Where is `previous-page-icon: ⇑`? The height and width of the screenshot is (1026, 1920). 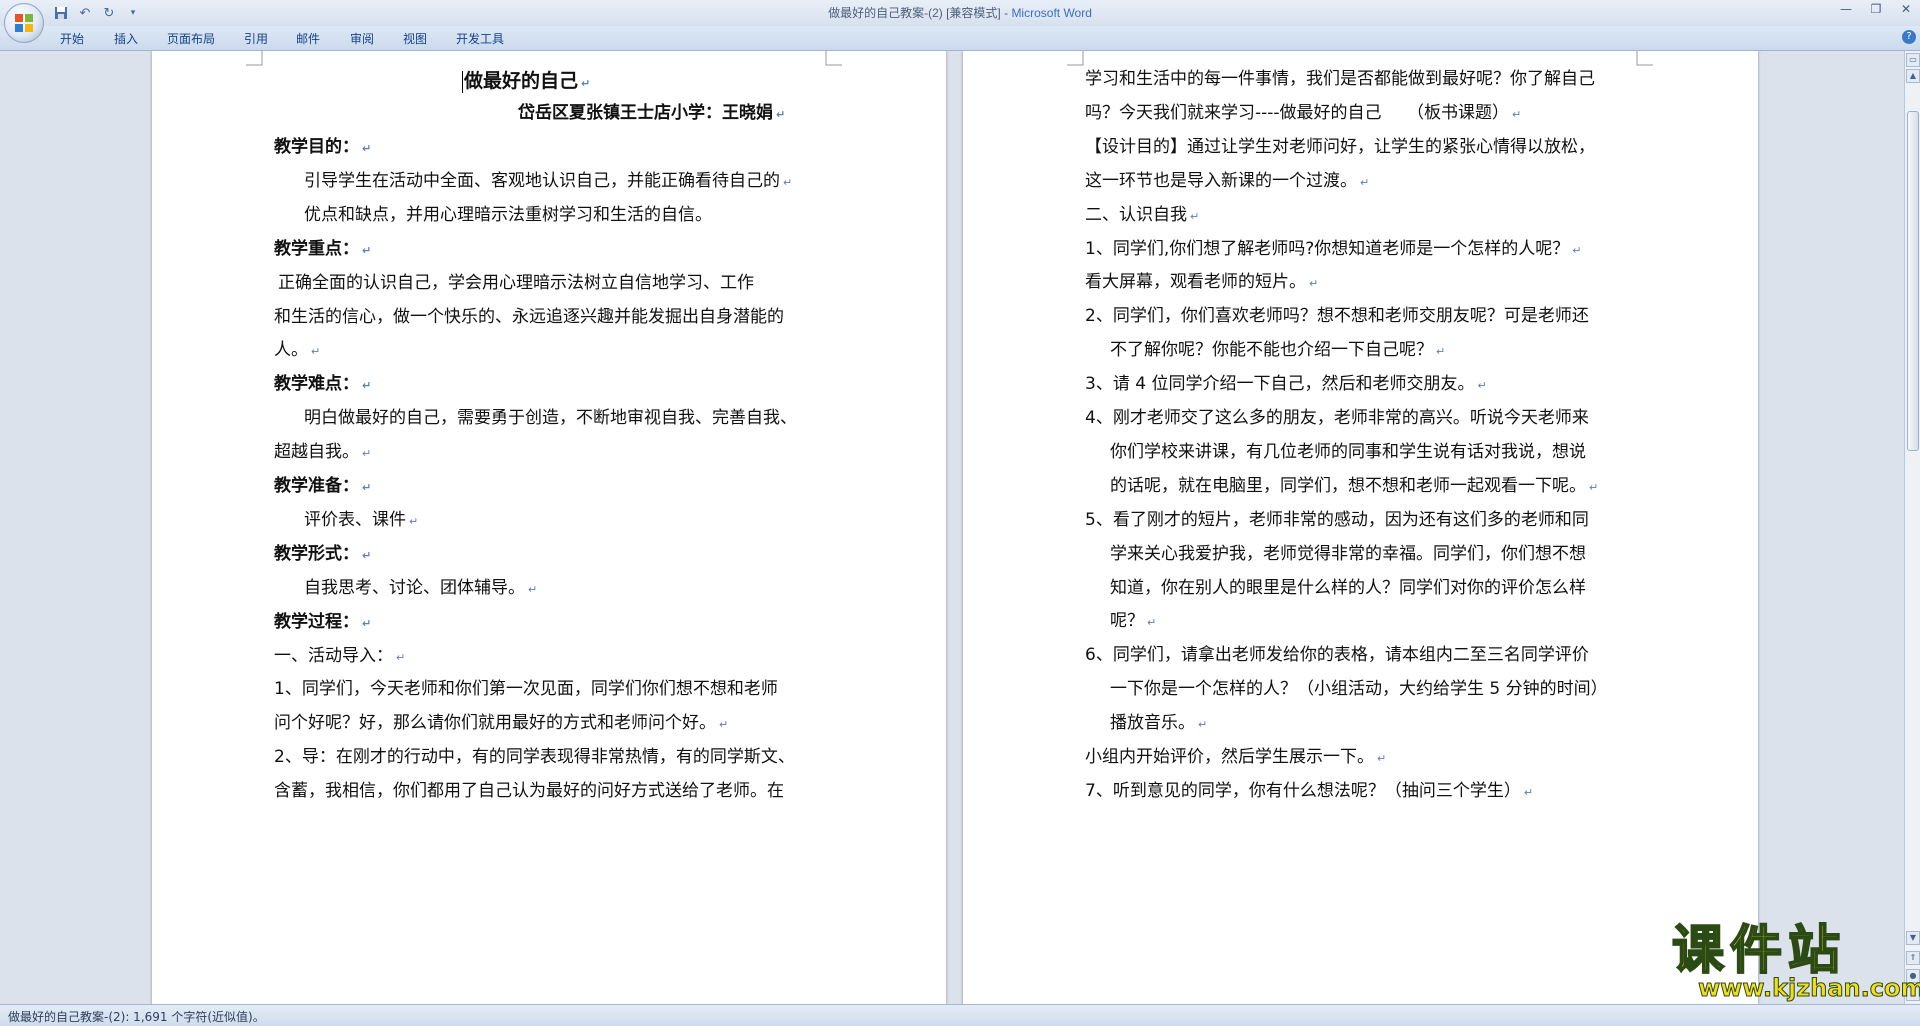
previous-page-icon: ⇑ is located at coordinates (1913, 958).